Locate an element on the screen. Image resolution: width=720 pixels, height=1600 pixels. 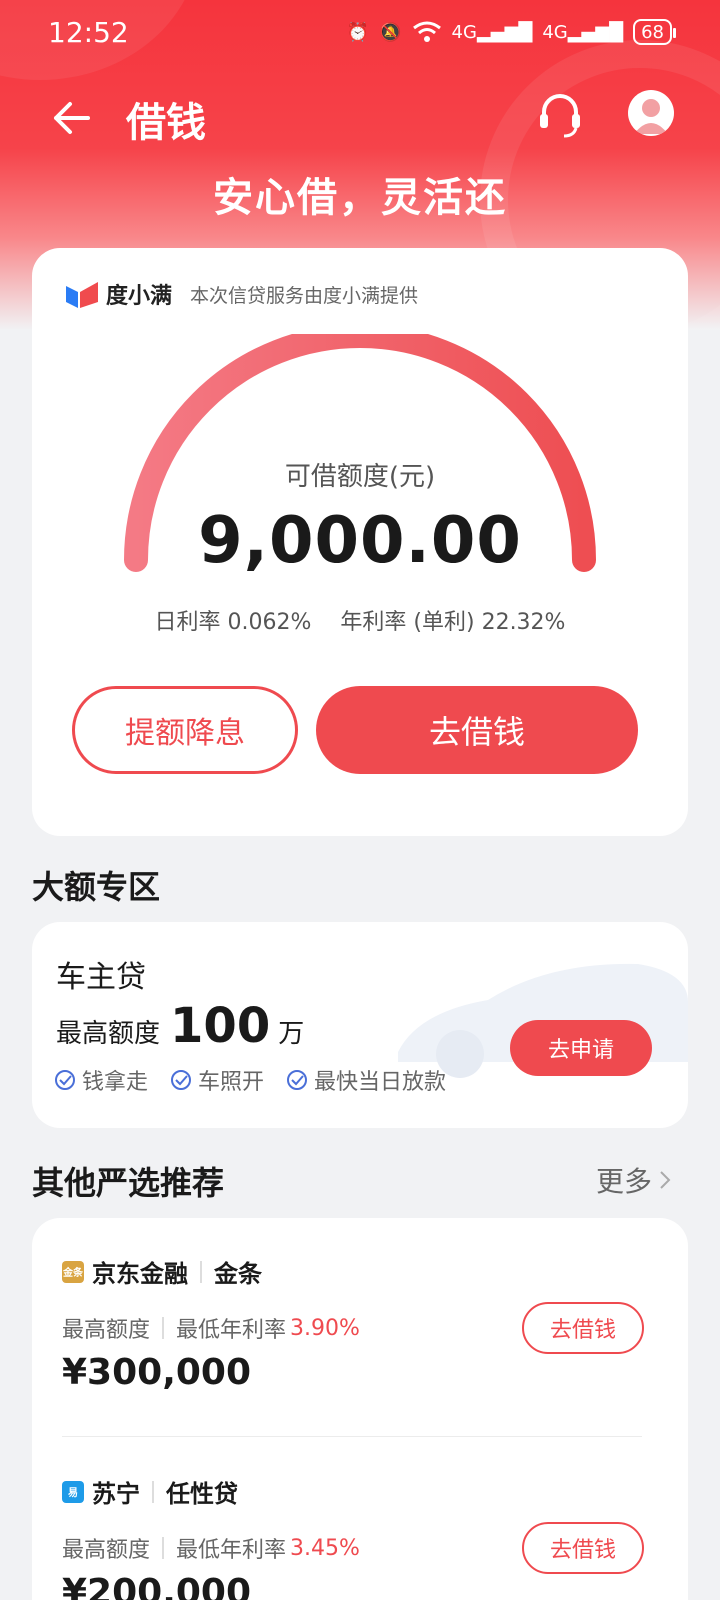
section-title-large: 大额专区 is located at coordinates (96, 887).